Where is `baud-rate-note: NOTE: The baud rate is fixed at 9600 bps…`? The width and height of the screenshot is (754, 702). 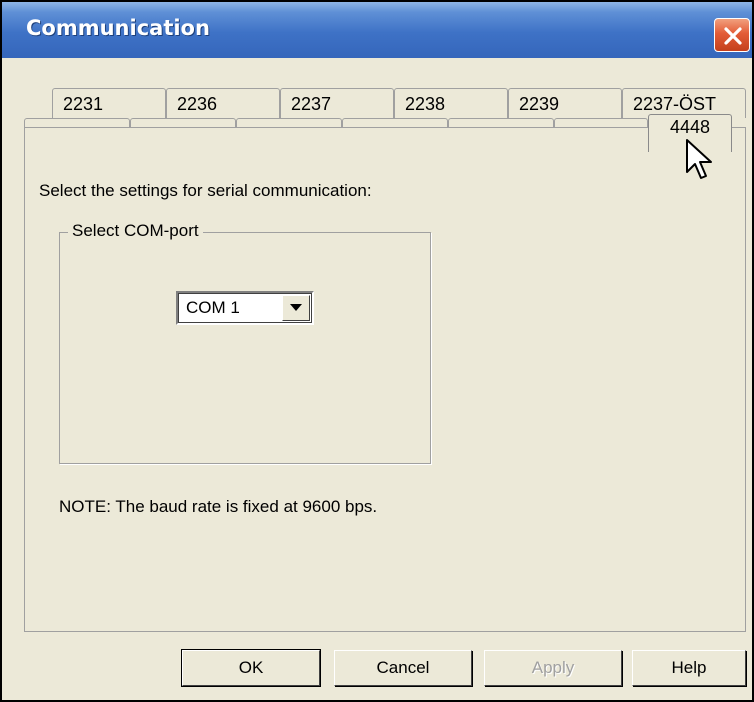
baud-rate-note: NOTE: The baud rate is fixed at 9600 bps… is located at coordinates (218, 506).